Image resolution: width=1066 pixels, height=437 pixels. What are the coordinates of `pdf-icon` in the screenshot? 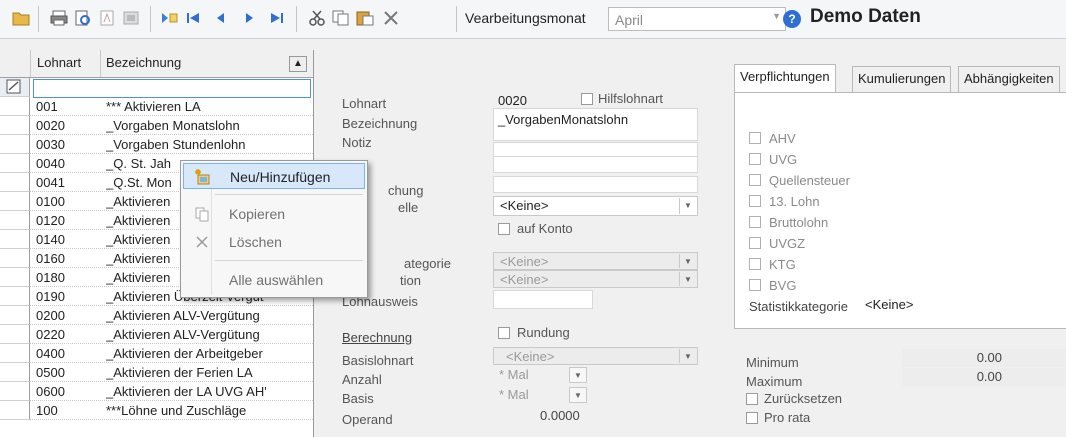 It's located at (107, 18).